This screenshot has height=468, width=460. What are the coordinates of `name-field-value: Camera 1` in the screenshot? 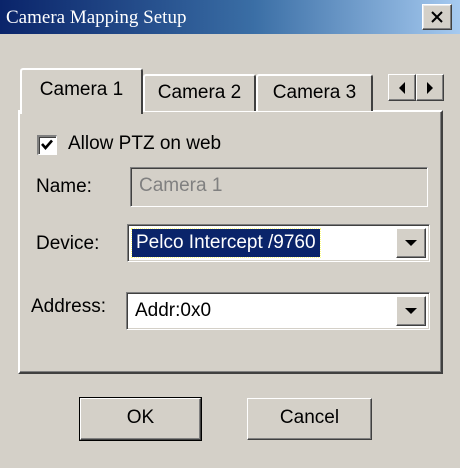 It's located at (181, 185).